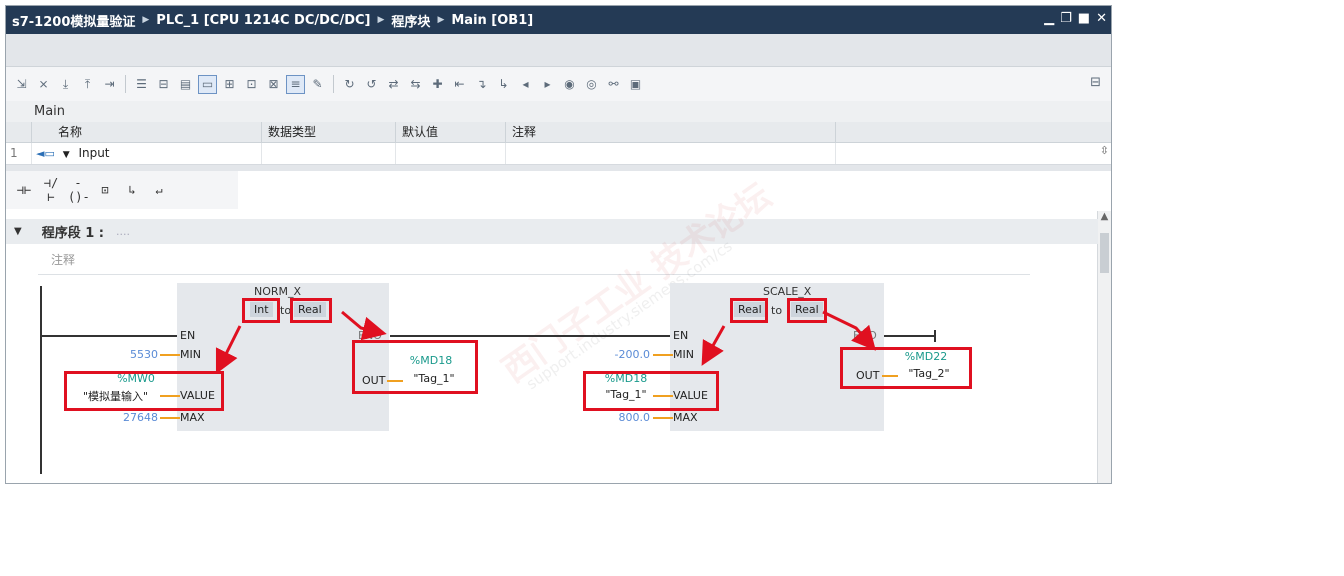  I want to click on arrow-real-to-scale-out, so click(849, 330).